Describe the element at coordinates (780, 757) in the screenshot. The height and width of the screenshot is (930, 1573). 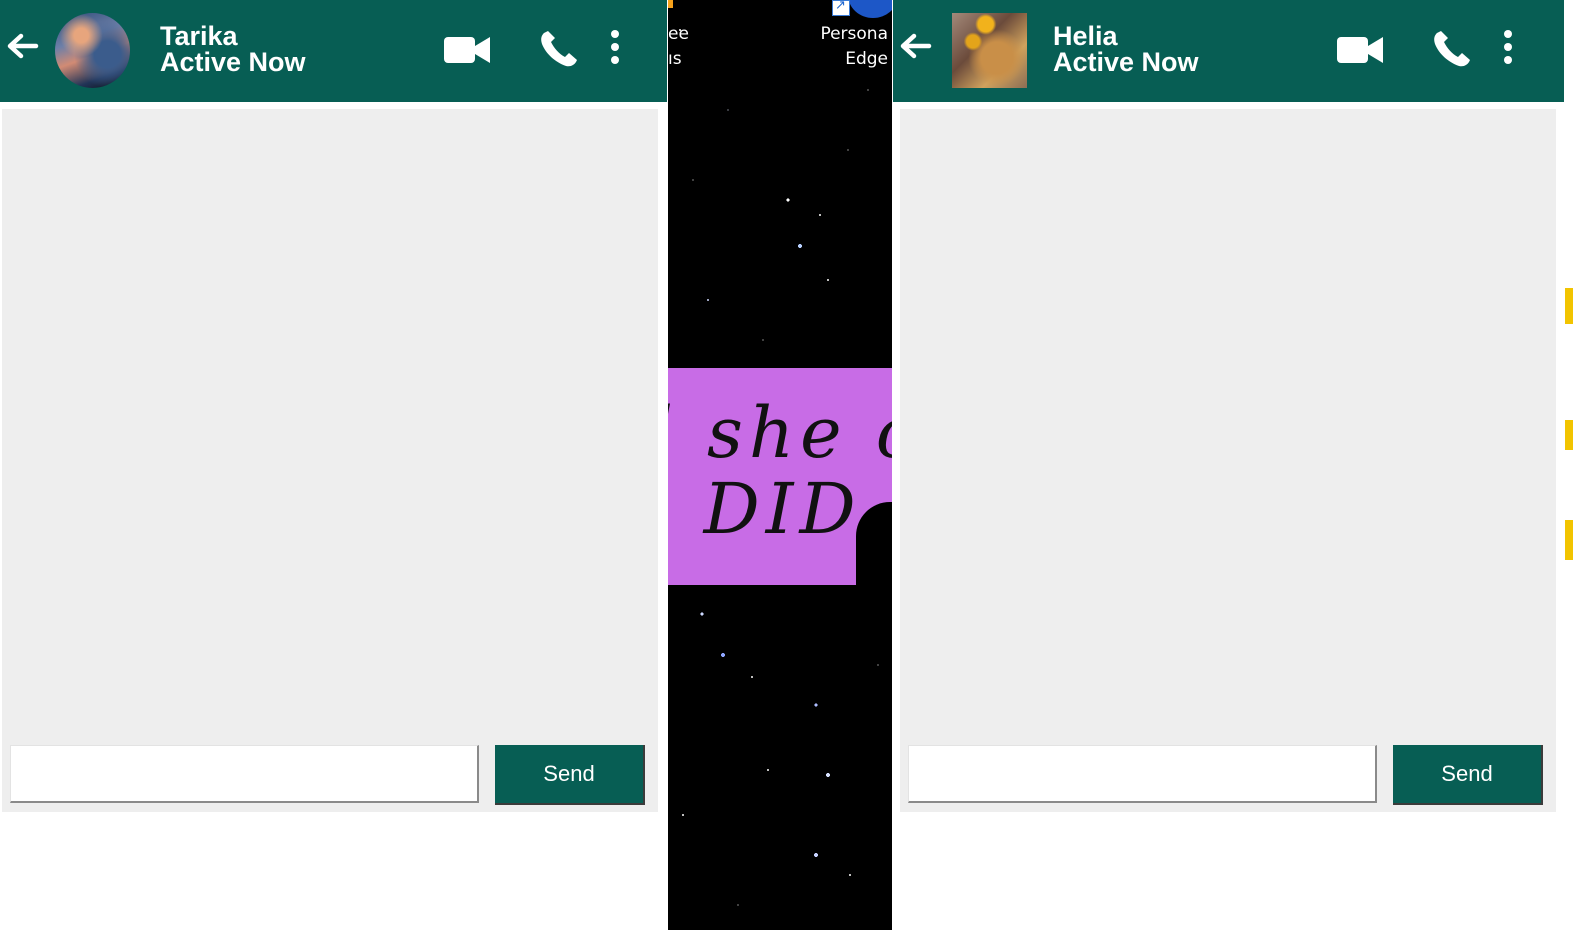
I see `starfield` at that location.